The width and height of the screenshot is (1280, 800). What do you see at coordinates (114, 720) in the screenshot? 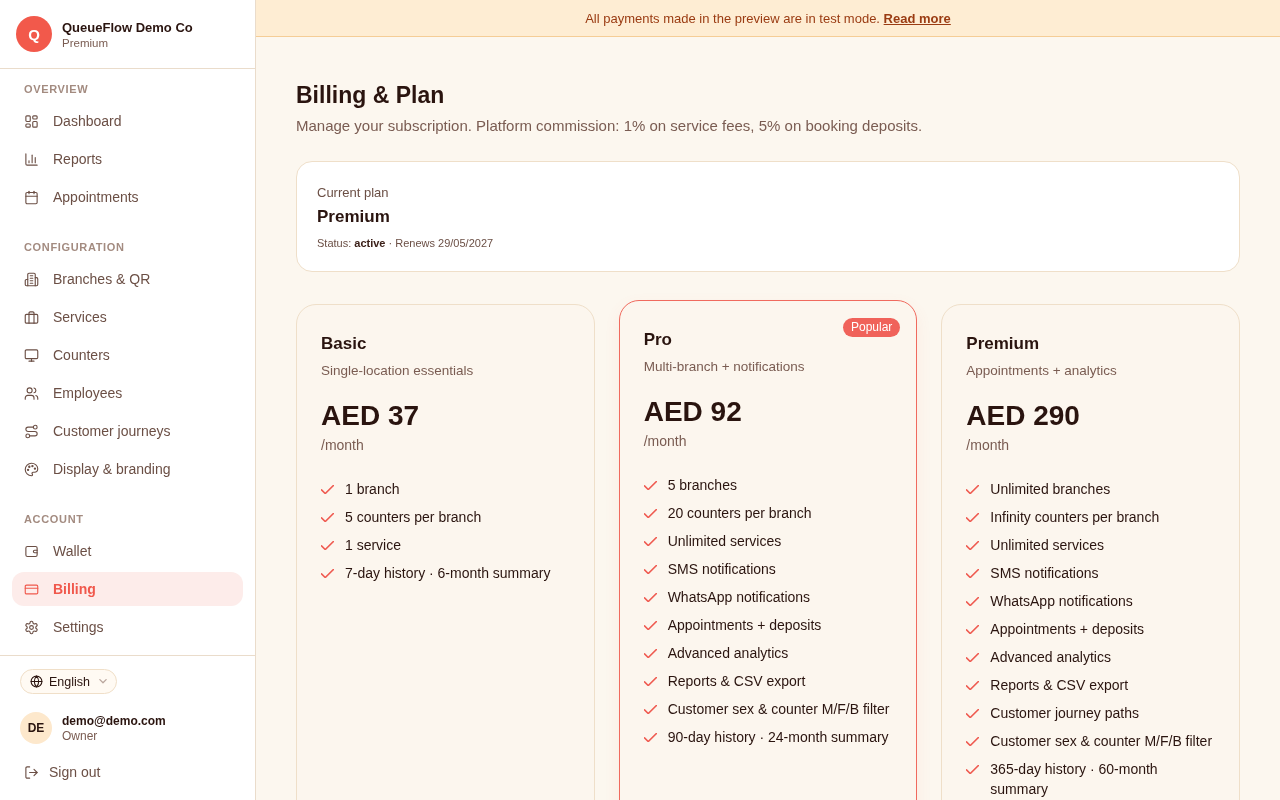
I see `user-email: demo@demo.com` at bounding box center [114, 720].